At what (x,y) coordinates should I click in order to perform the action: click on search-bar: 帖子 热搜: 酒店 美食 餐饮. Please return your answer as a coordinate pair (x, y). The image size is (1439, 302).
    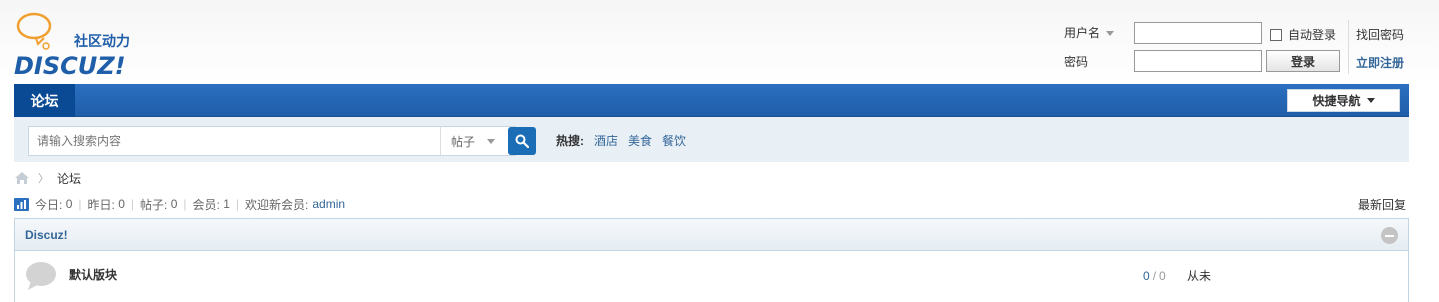
    Looking at the image, I should click on (711, 139).